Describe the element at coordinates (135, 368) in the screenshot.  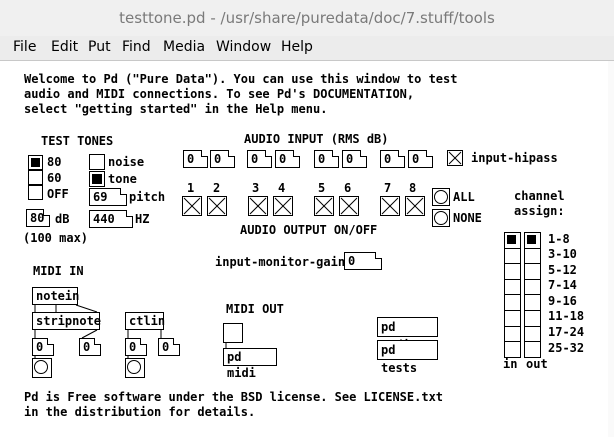
I see `ctl-bang` at that location.